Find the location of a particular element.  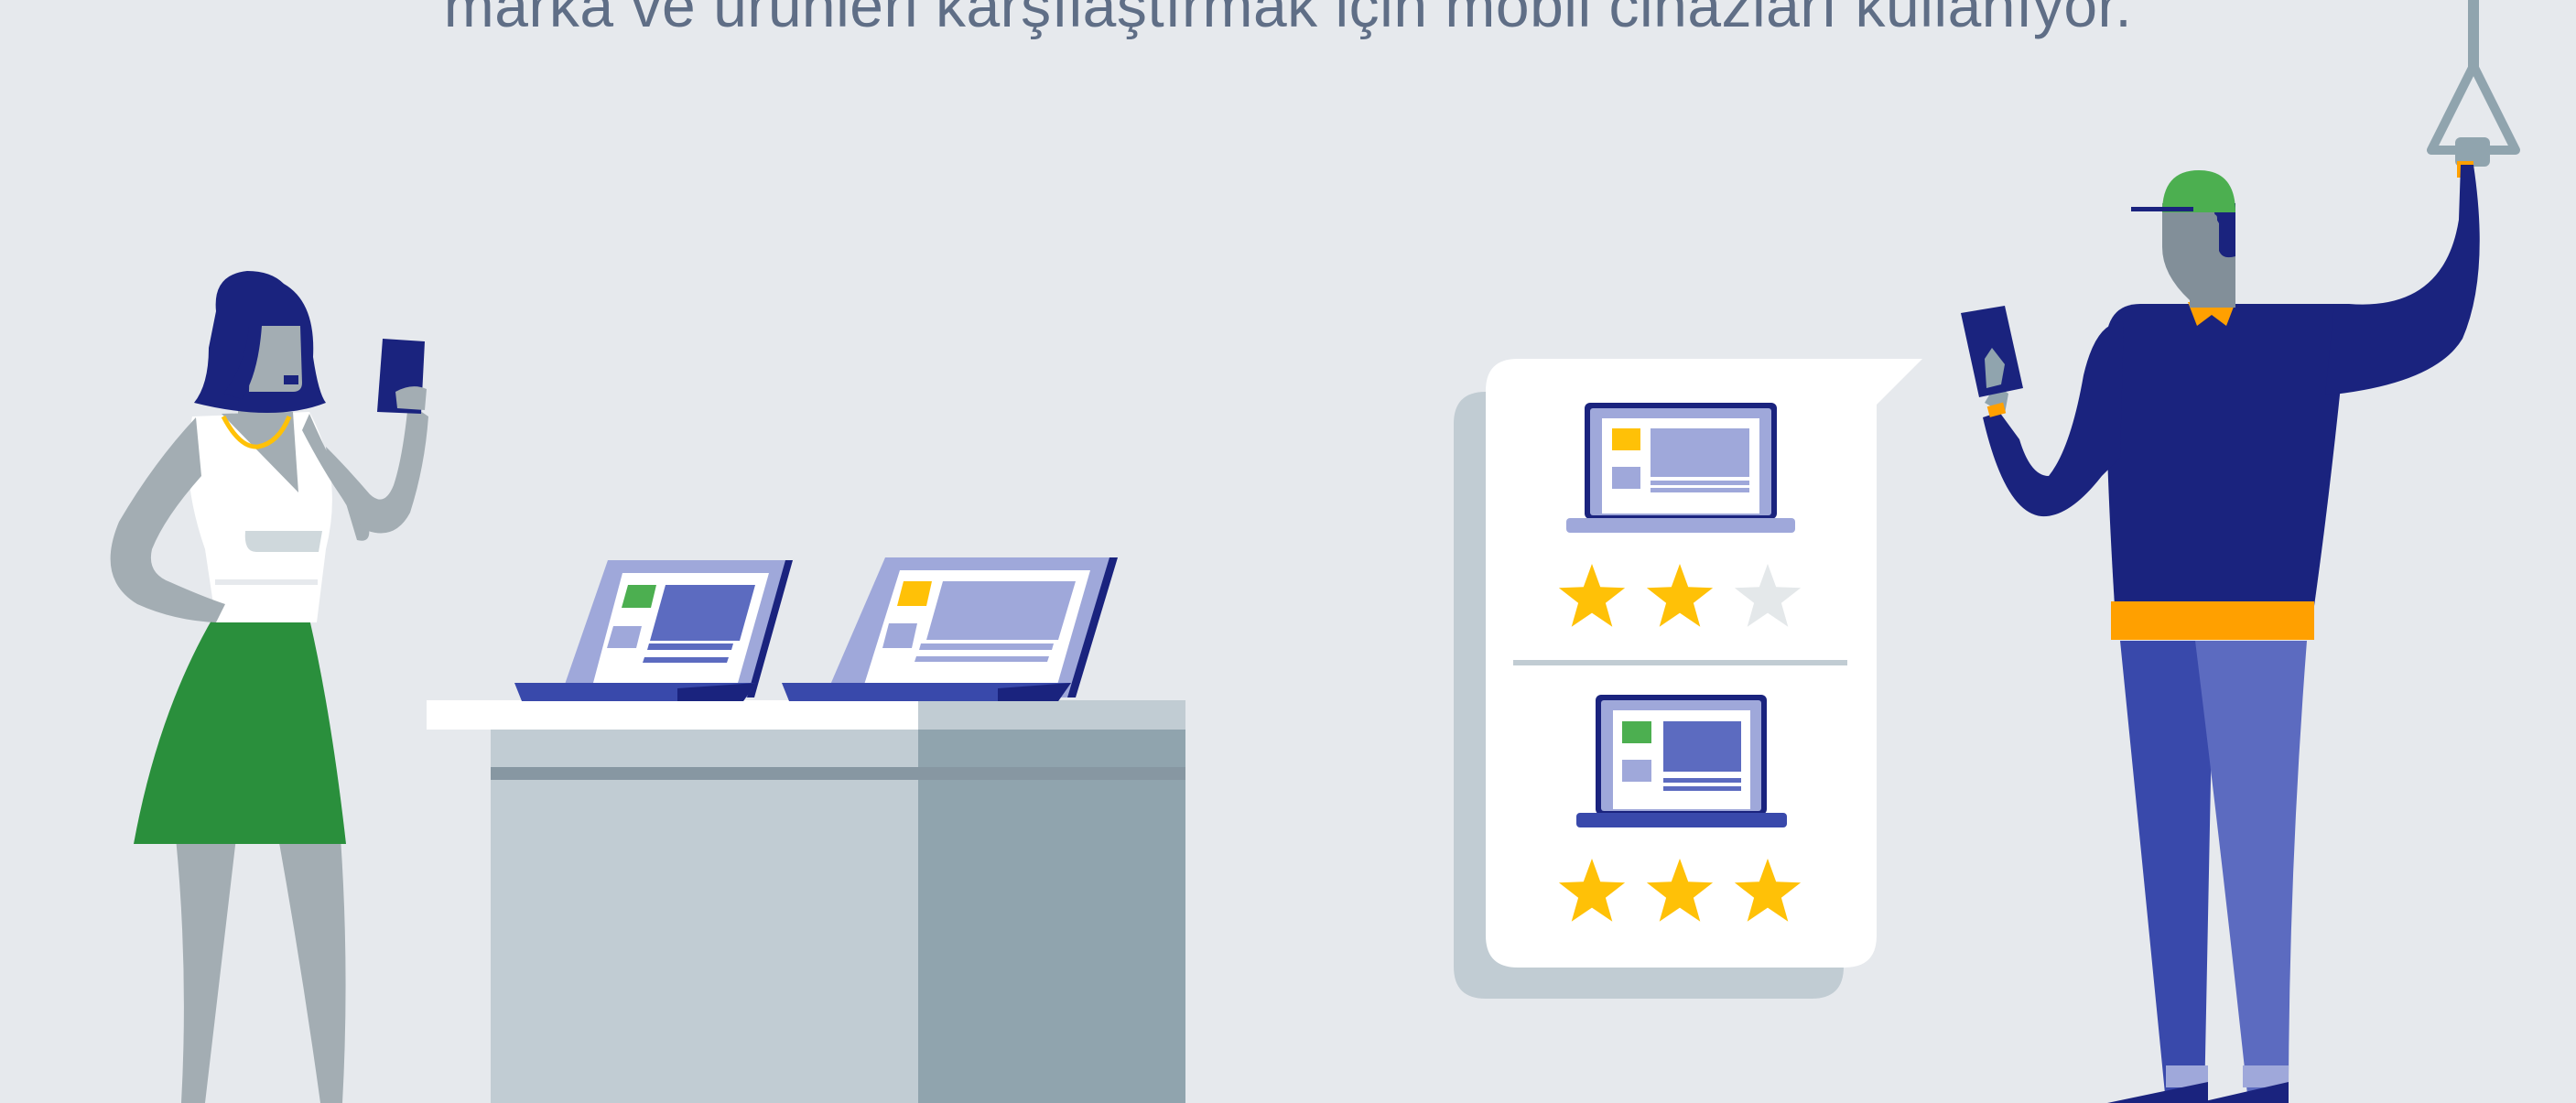

card-divider is located at coordinates (1680, 662).